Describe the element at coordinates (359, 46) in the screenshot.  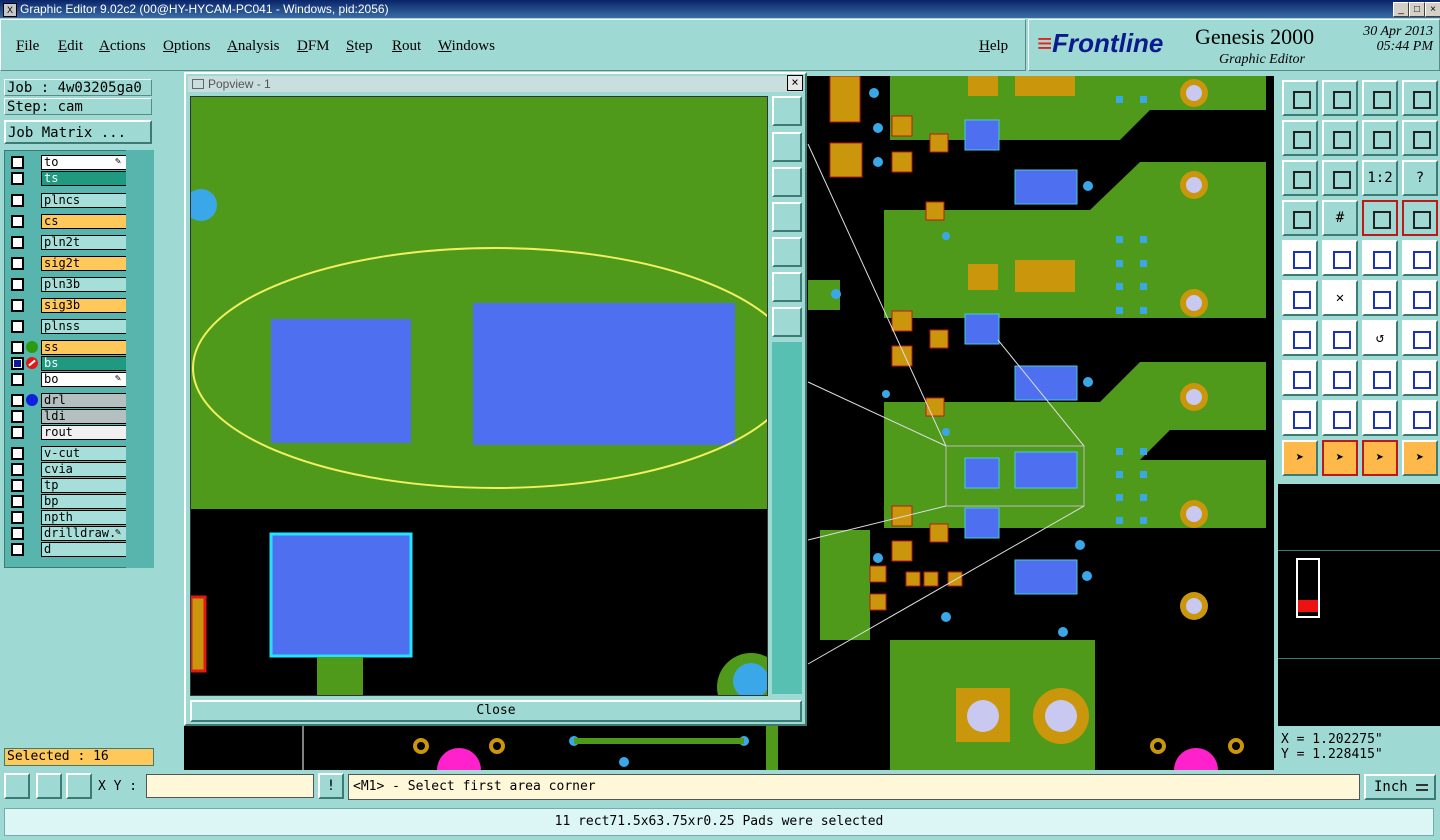
I see `menu-step: Step` at that location.